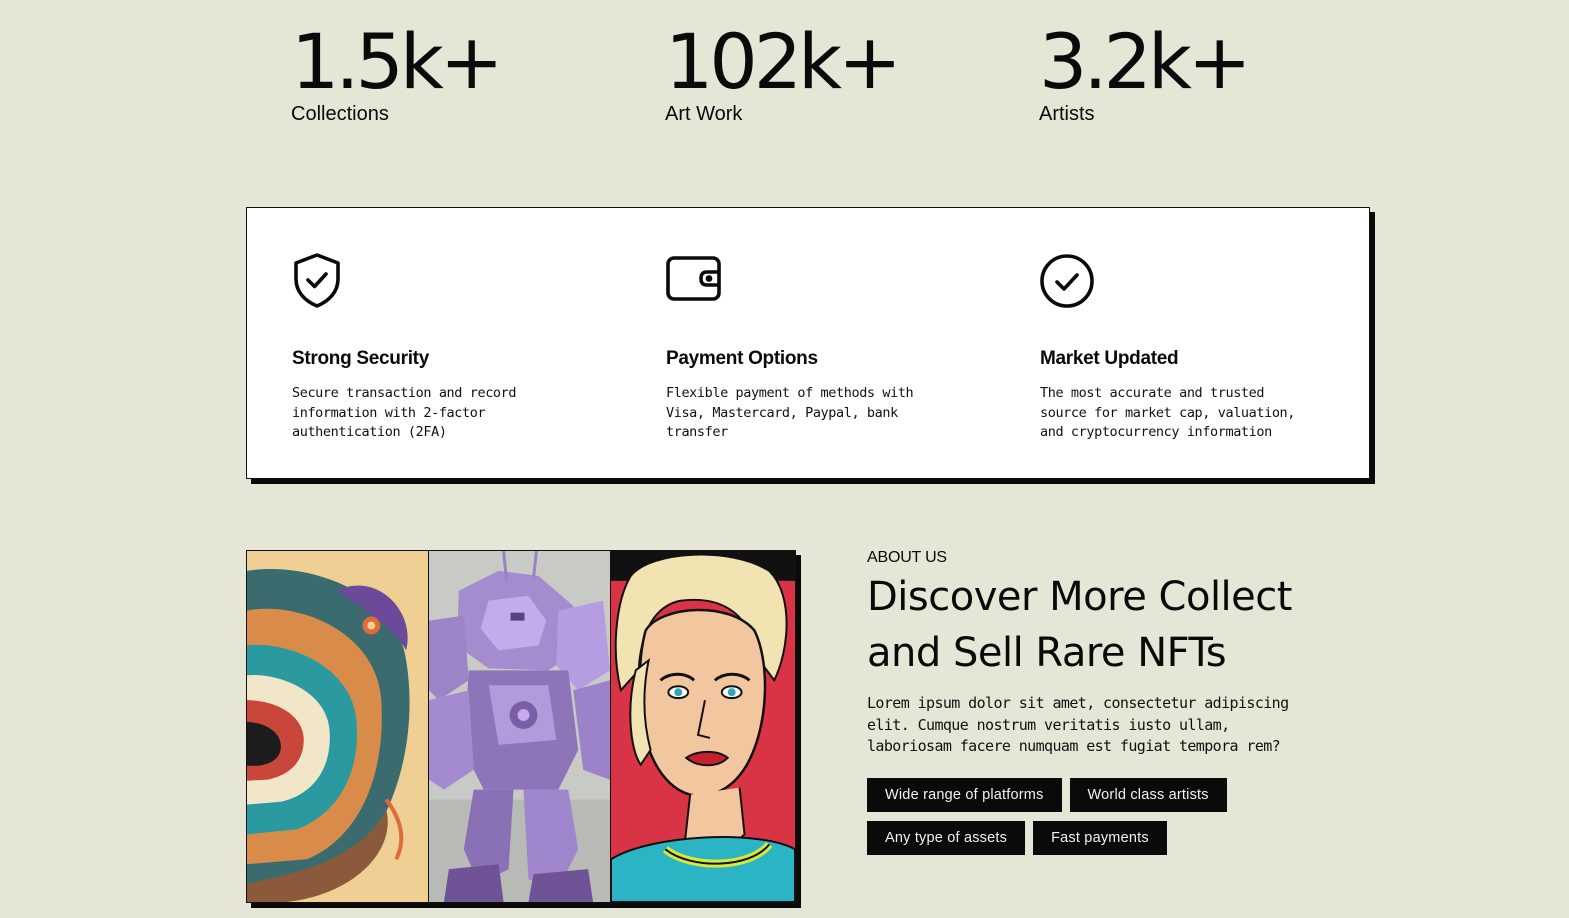  I want to click on check-circle-icon, so click(1068, 282).